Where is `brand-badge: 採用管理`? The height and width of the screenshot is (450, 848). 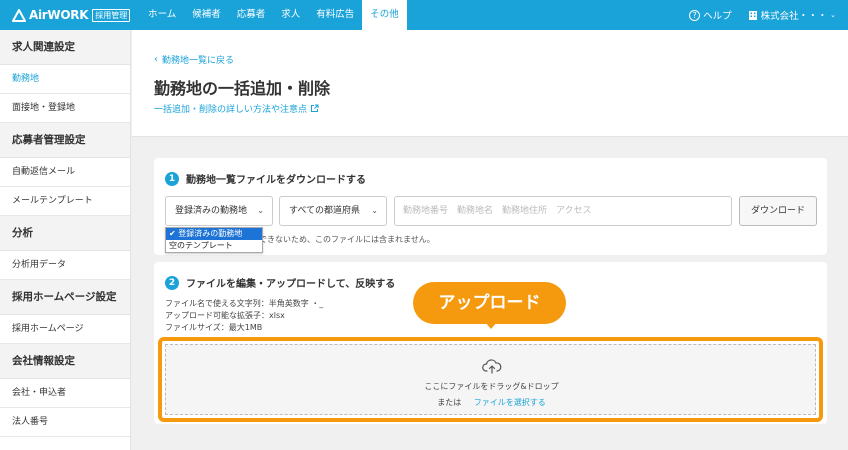
brand-badge: 採用管理 is located at coordinates (111, 15).